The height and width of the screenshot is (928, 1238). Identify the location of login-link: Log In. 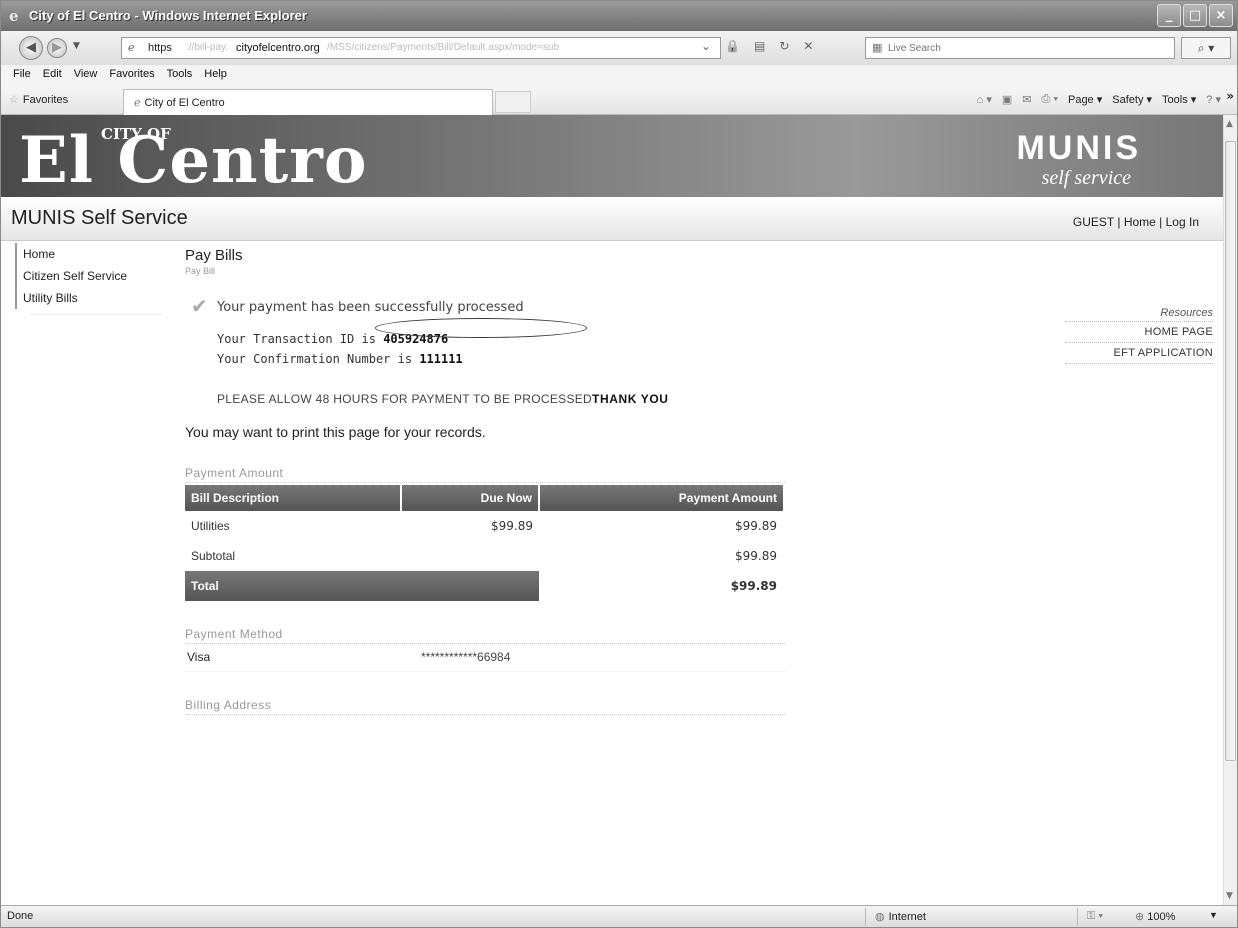
(1182, 222).